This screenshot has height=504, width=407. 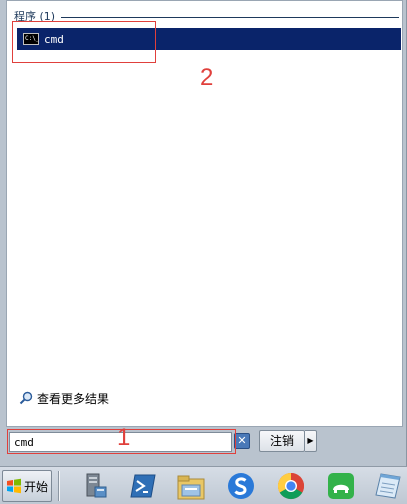 I want to click on annotation-number-1: 1, so click(x=124, y=437).